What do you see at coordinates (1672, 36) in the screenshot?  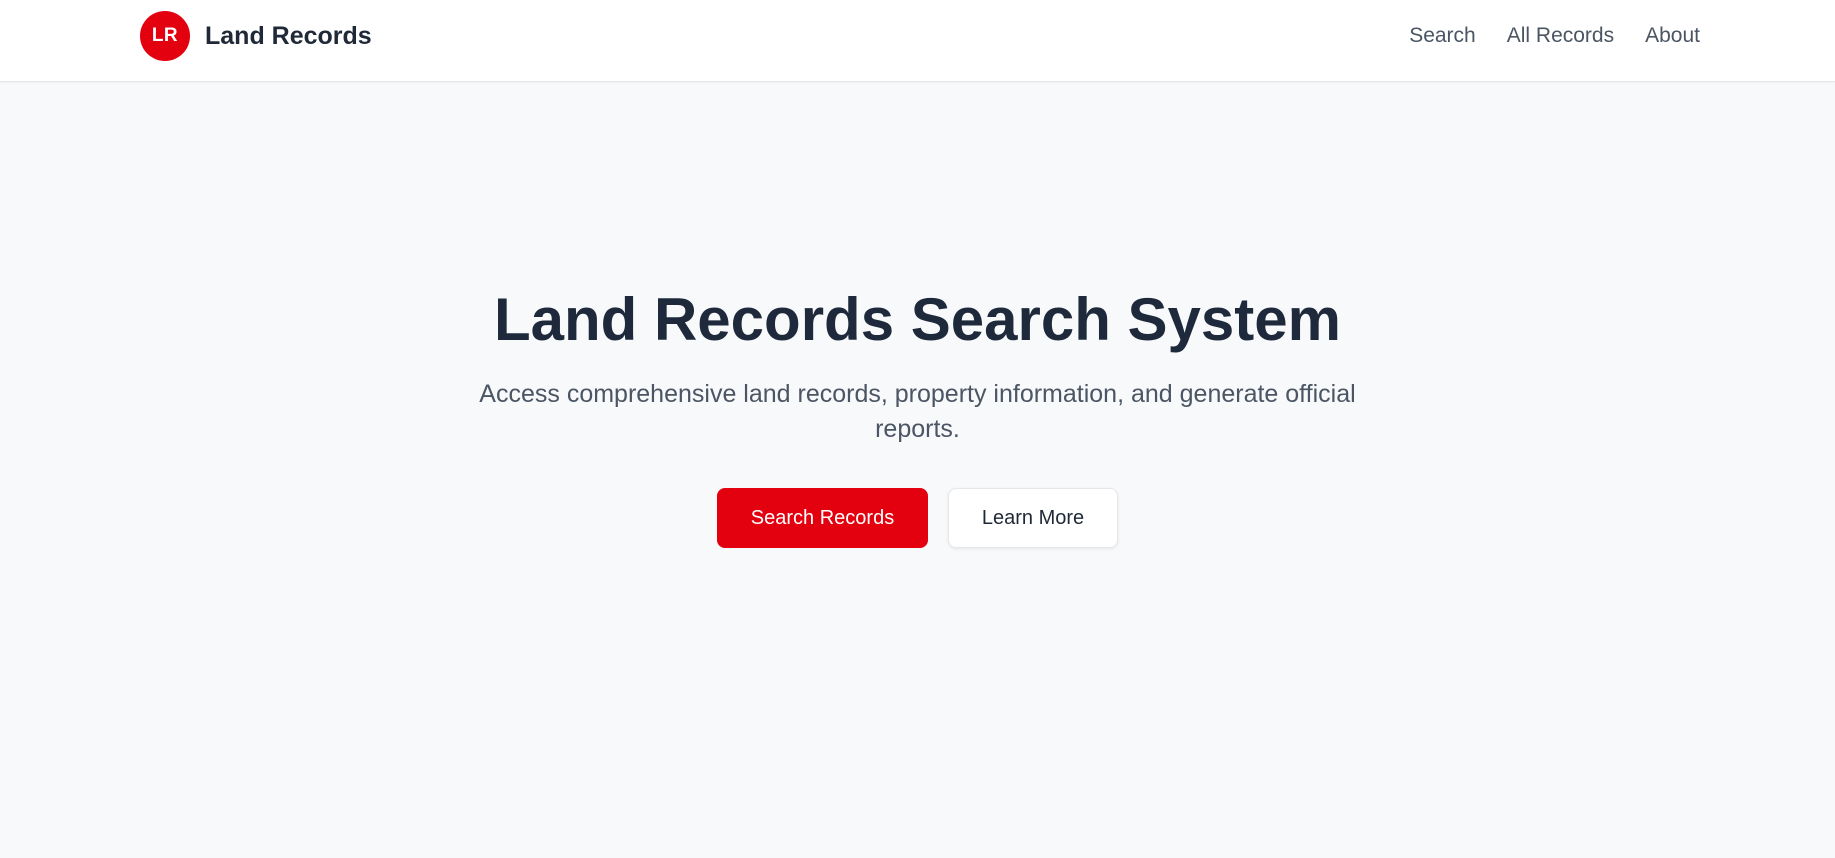 I see `nav-link-about: About` at bounding box center [1672, 36].